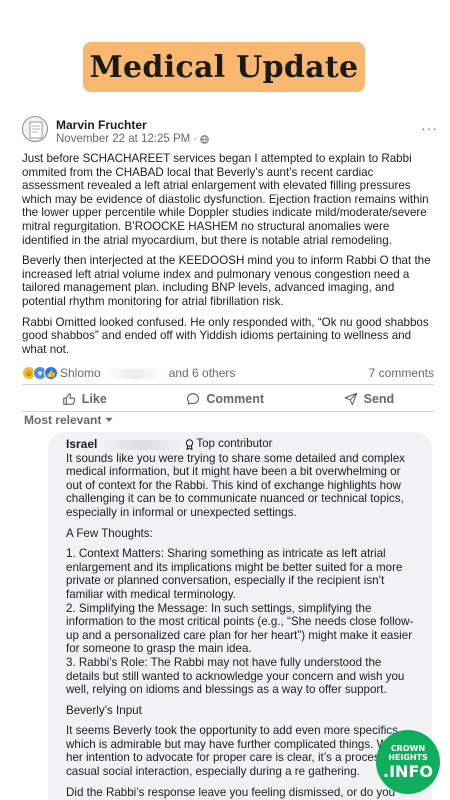 Image resolution: width=450 pixels, height=800 pixels. What do you see at coordinates (81, 444) in the screenshot?
I see `comment-author: Israel` at bounding box center [81, 444].